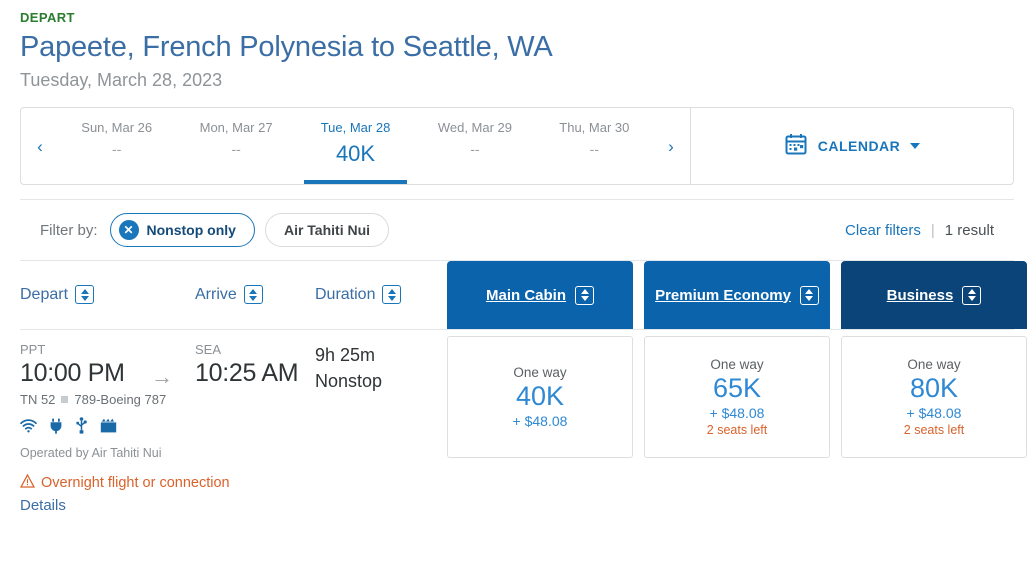 This screenshot has width=1034, height=587. What do you see at coordinates (230, 399) in the screenshot?
I see `flight-number-row: TN 52 789-Boeing 787` at bounding box center [230, 399].